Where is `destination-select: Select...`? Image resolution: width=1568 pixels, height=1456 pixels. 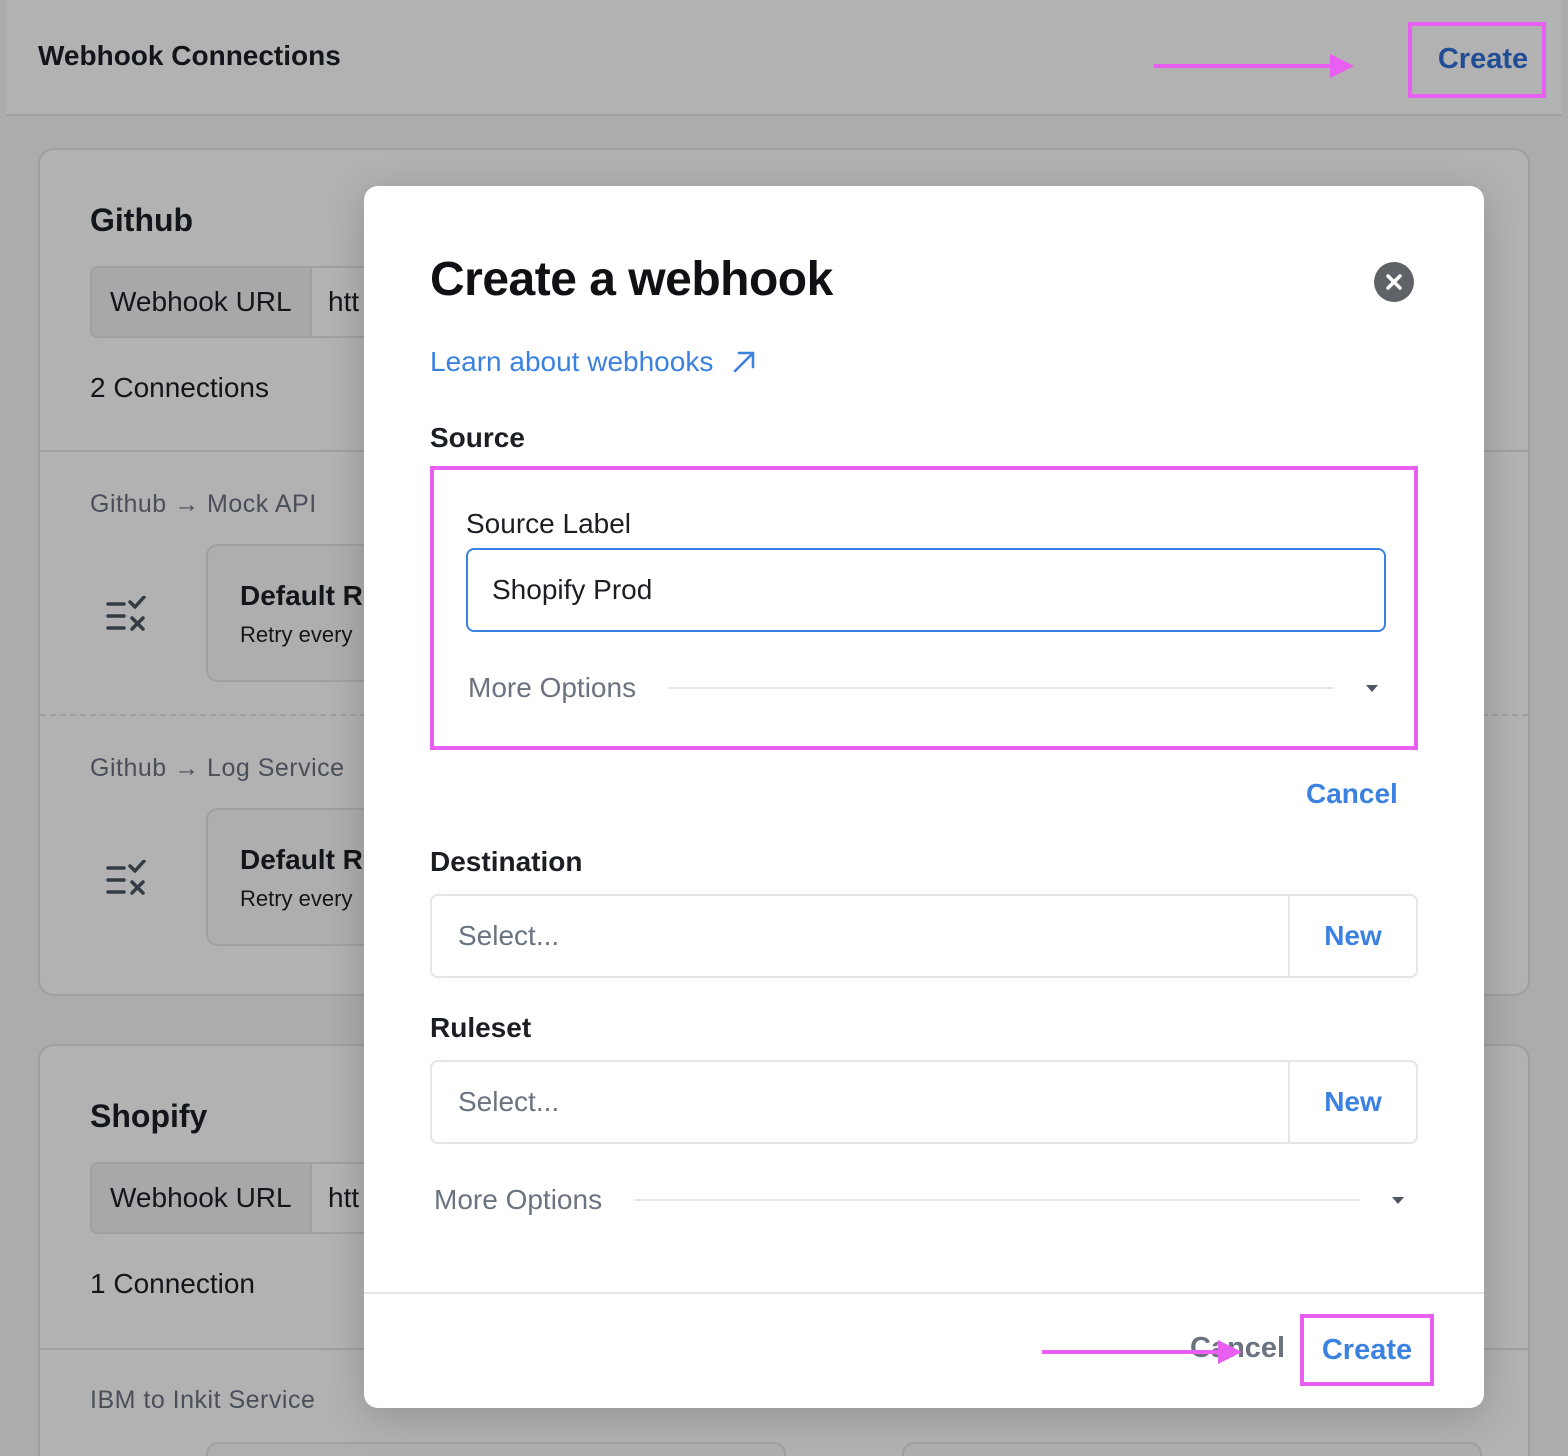 destination-select: Select... is located at coordinates (860, 936).